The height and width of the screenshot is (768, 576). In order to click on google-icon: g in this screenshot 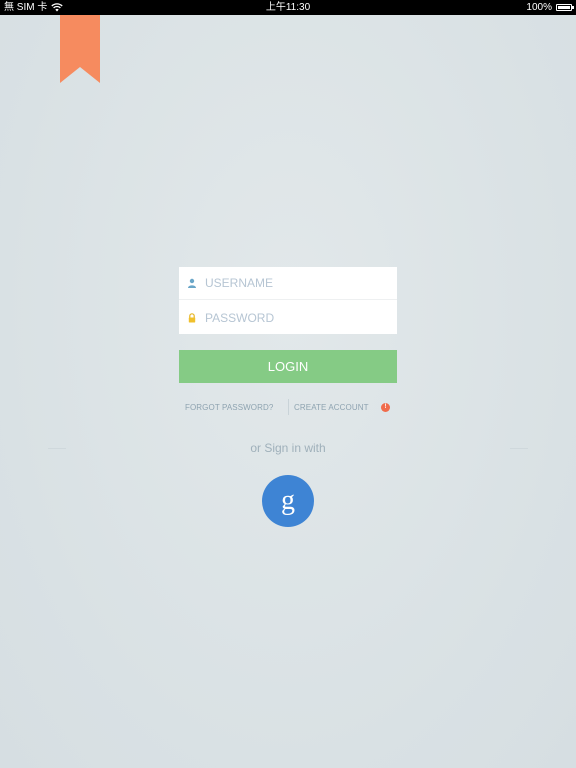, I will do `click(288, 500)`.